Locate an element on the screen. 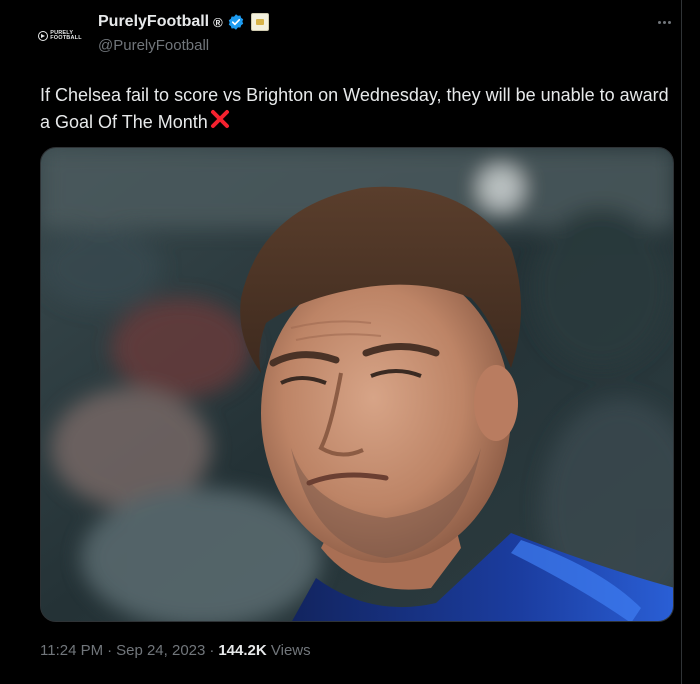 This screenshot has width=700, height=684. play-icon is located at coordinates (43, 36).